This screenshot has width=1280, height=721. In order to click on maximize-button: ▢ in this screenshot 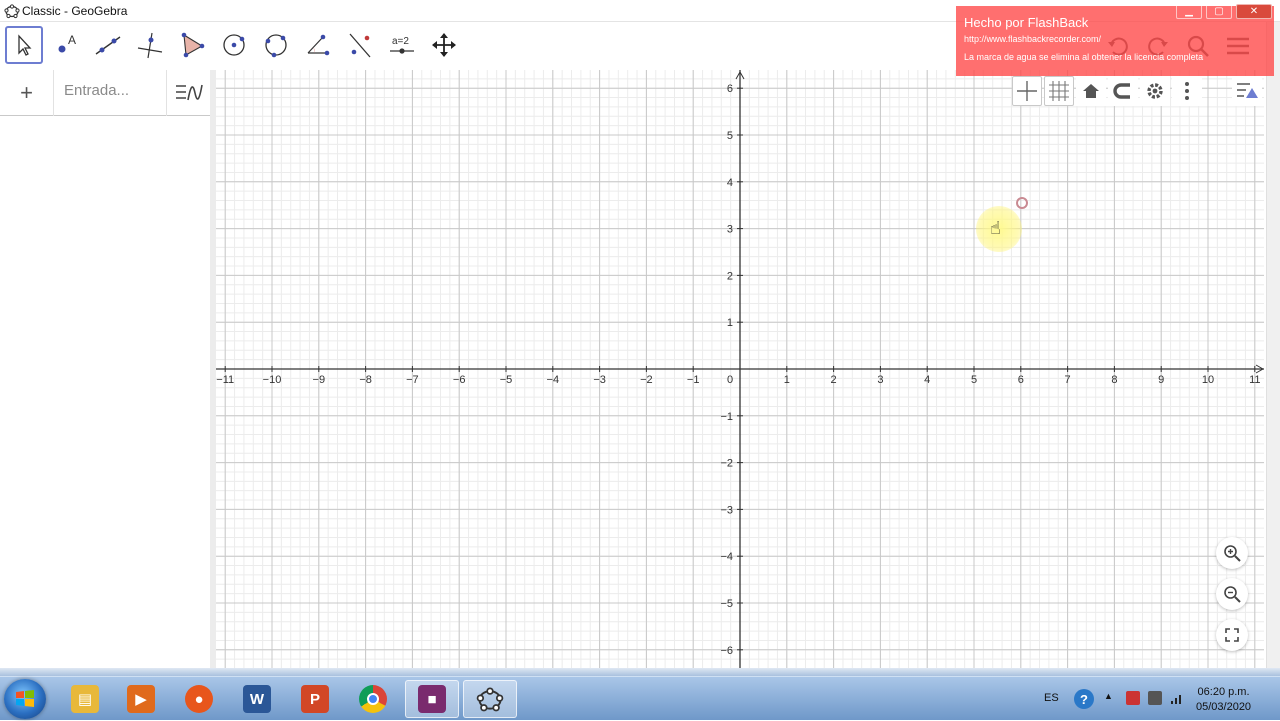, I will do `click(1219, 11)`.